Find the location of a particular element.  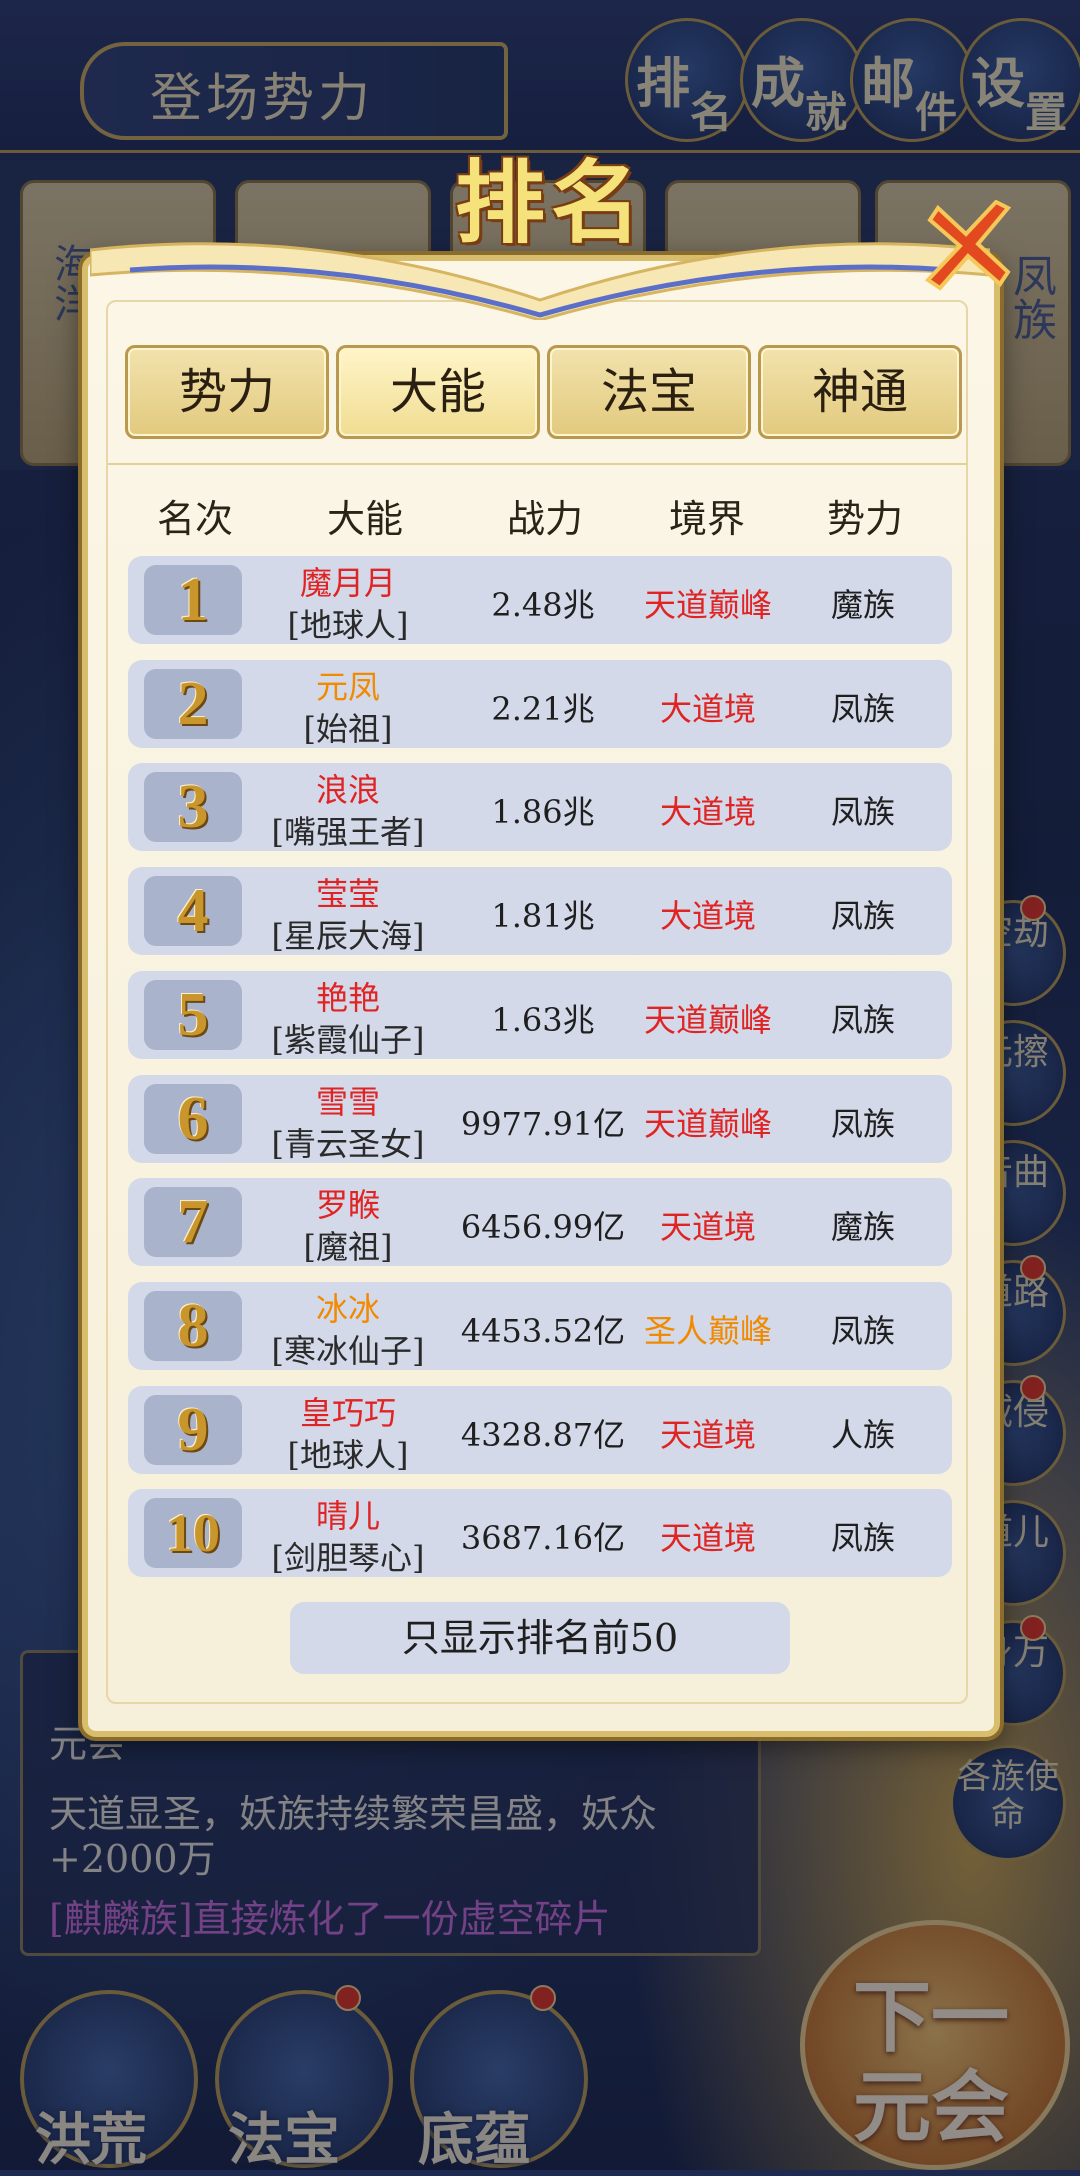

rank-number: 9 is located at coordinates (193, 1430).